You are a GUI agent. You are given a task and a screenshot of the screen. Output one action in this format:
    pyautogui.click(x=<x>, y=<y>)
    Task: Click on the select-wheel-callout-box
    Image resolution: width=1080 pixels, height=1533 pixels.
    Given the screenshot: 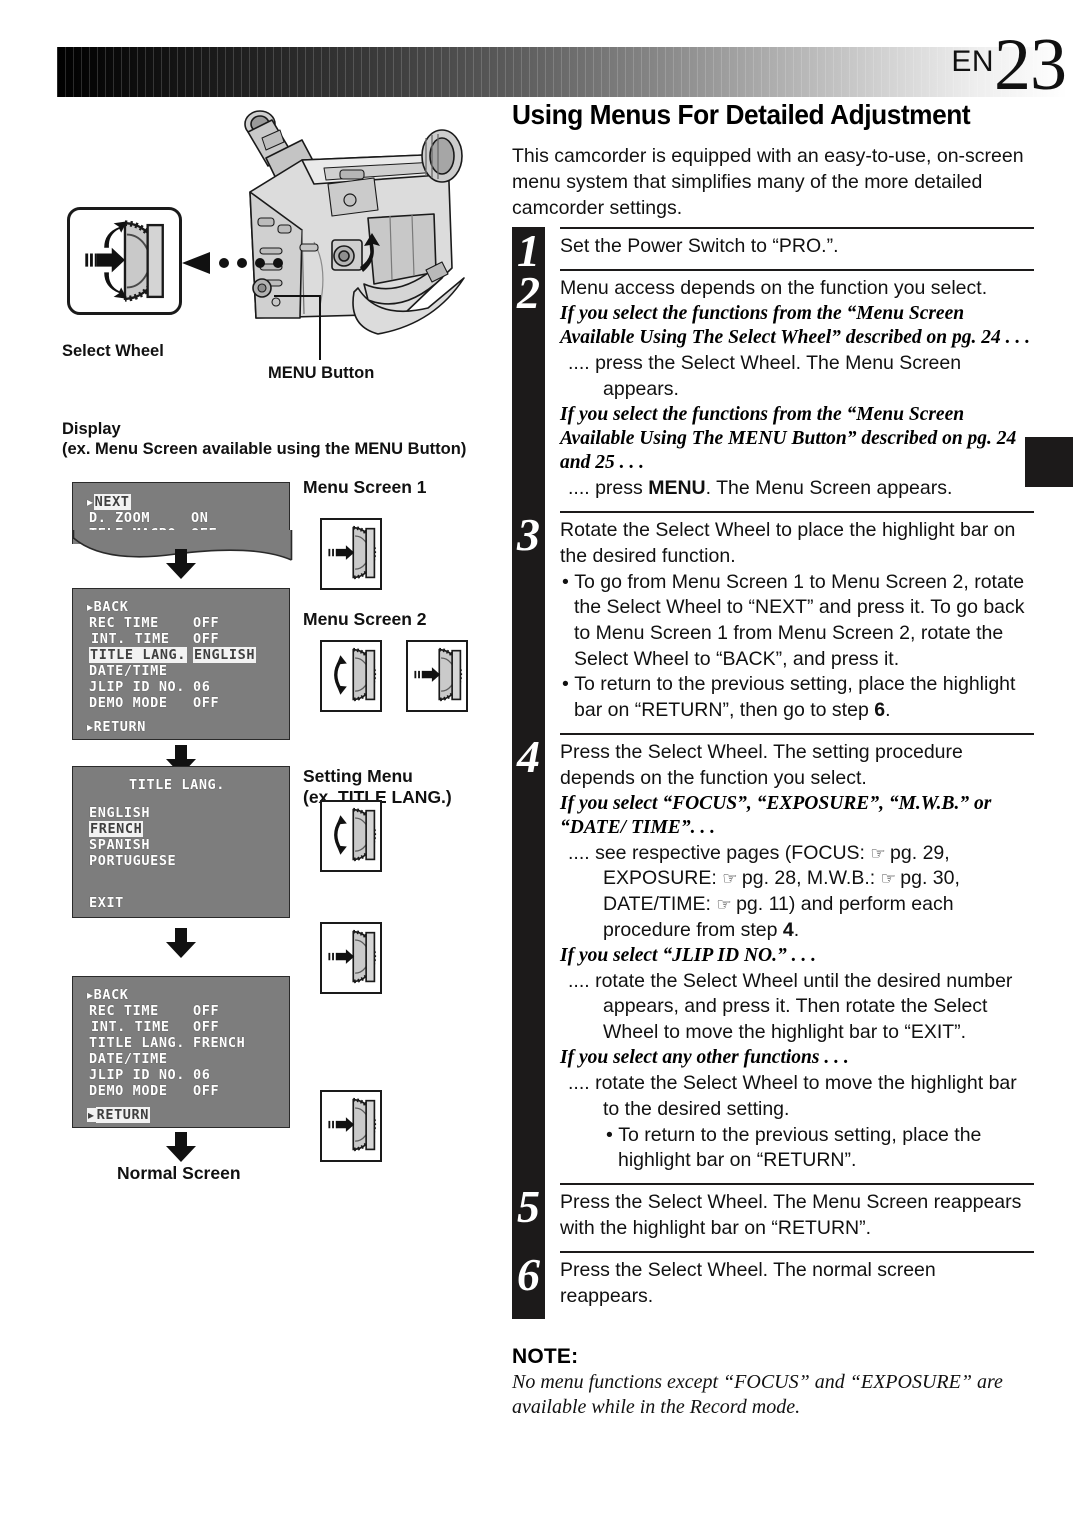 What is the action you would take?
    pyautogui.click(x=124, y=261)
    